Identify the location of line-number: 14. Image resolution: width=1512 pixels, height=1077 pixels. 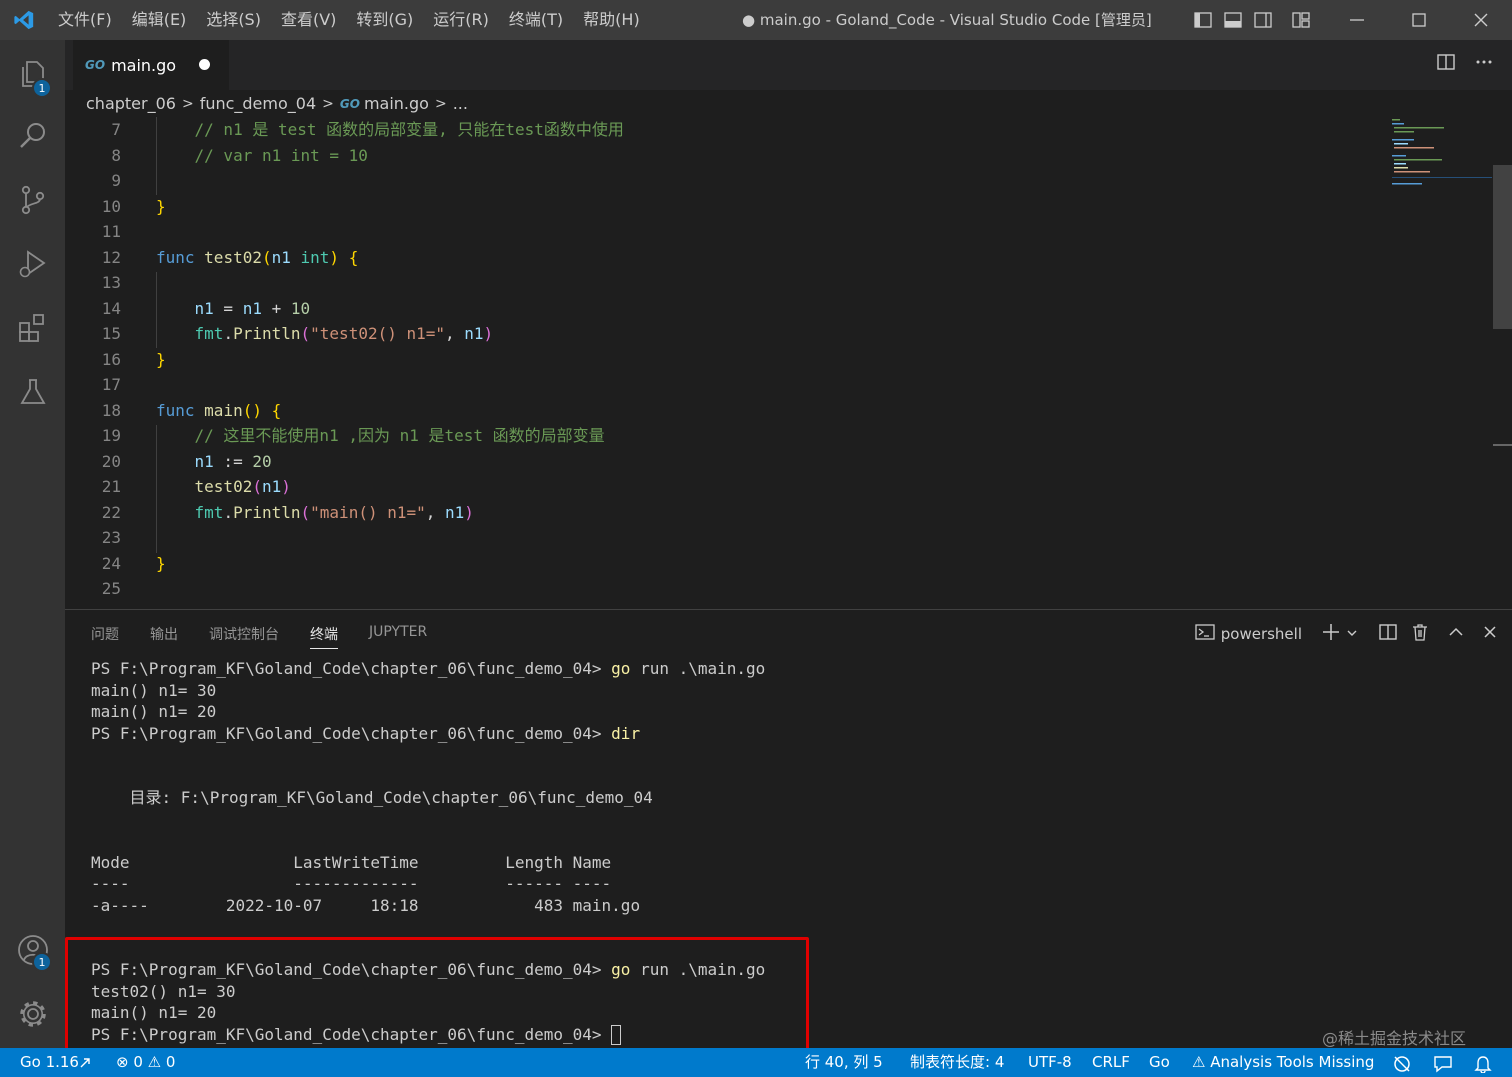
(111, 308).